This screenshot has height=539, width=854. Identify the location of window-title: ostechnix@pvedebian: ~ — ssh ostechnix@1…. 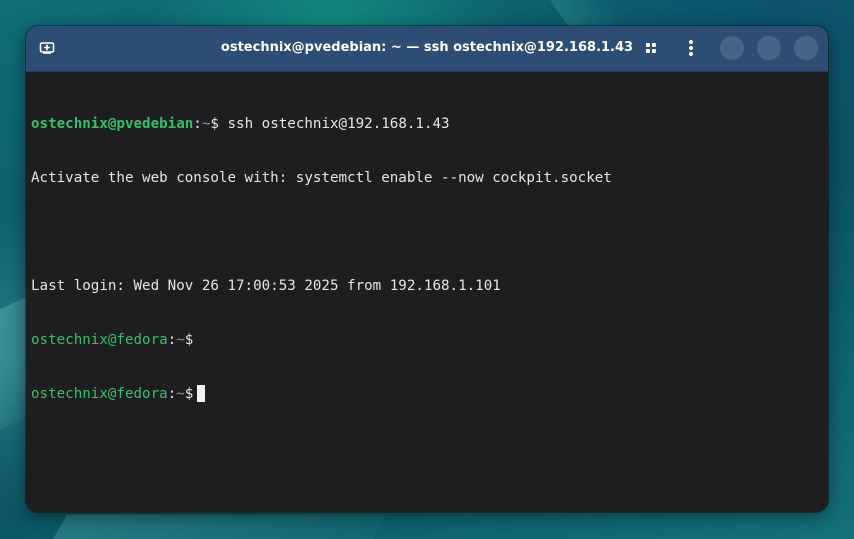
(427, 47).